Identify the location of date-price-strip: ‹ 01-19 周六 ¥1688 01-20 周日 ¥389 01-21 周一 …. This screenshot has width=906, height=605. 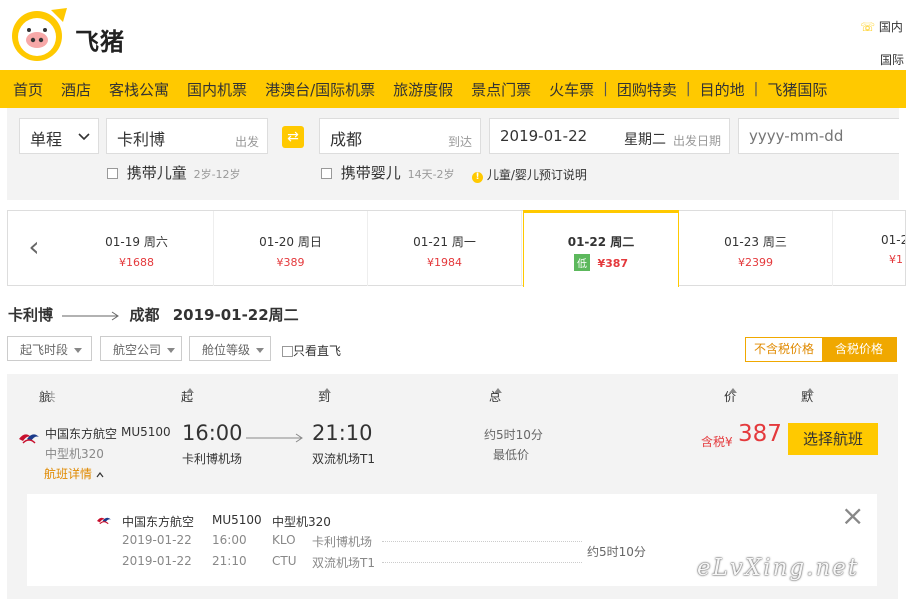
(456, 248).